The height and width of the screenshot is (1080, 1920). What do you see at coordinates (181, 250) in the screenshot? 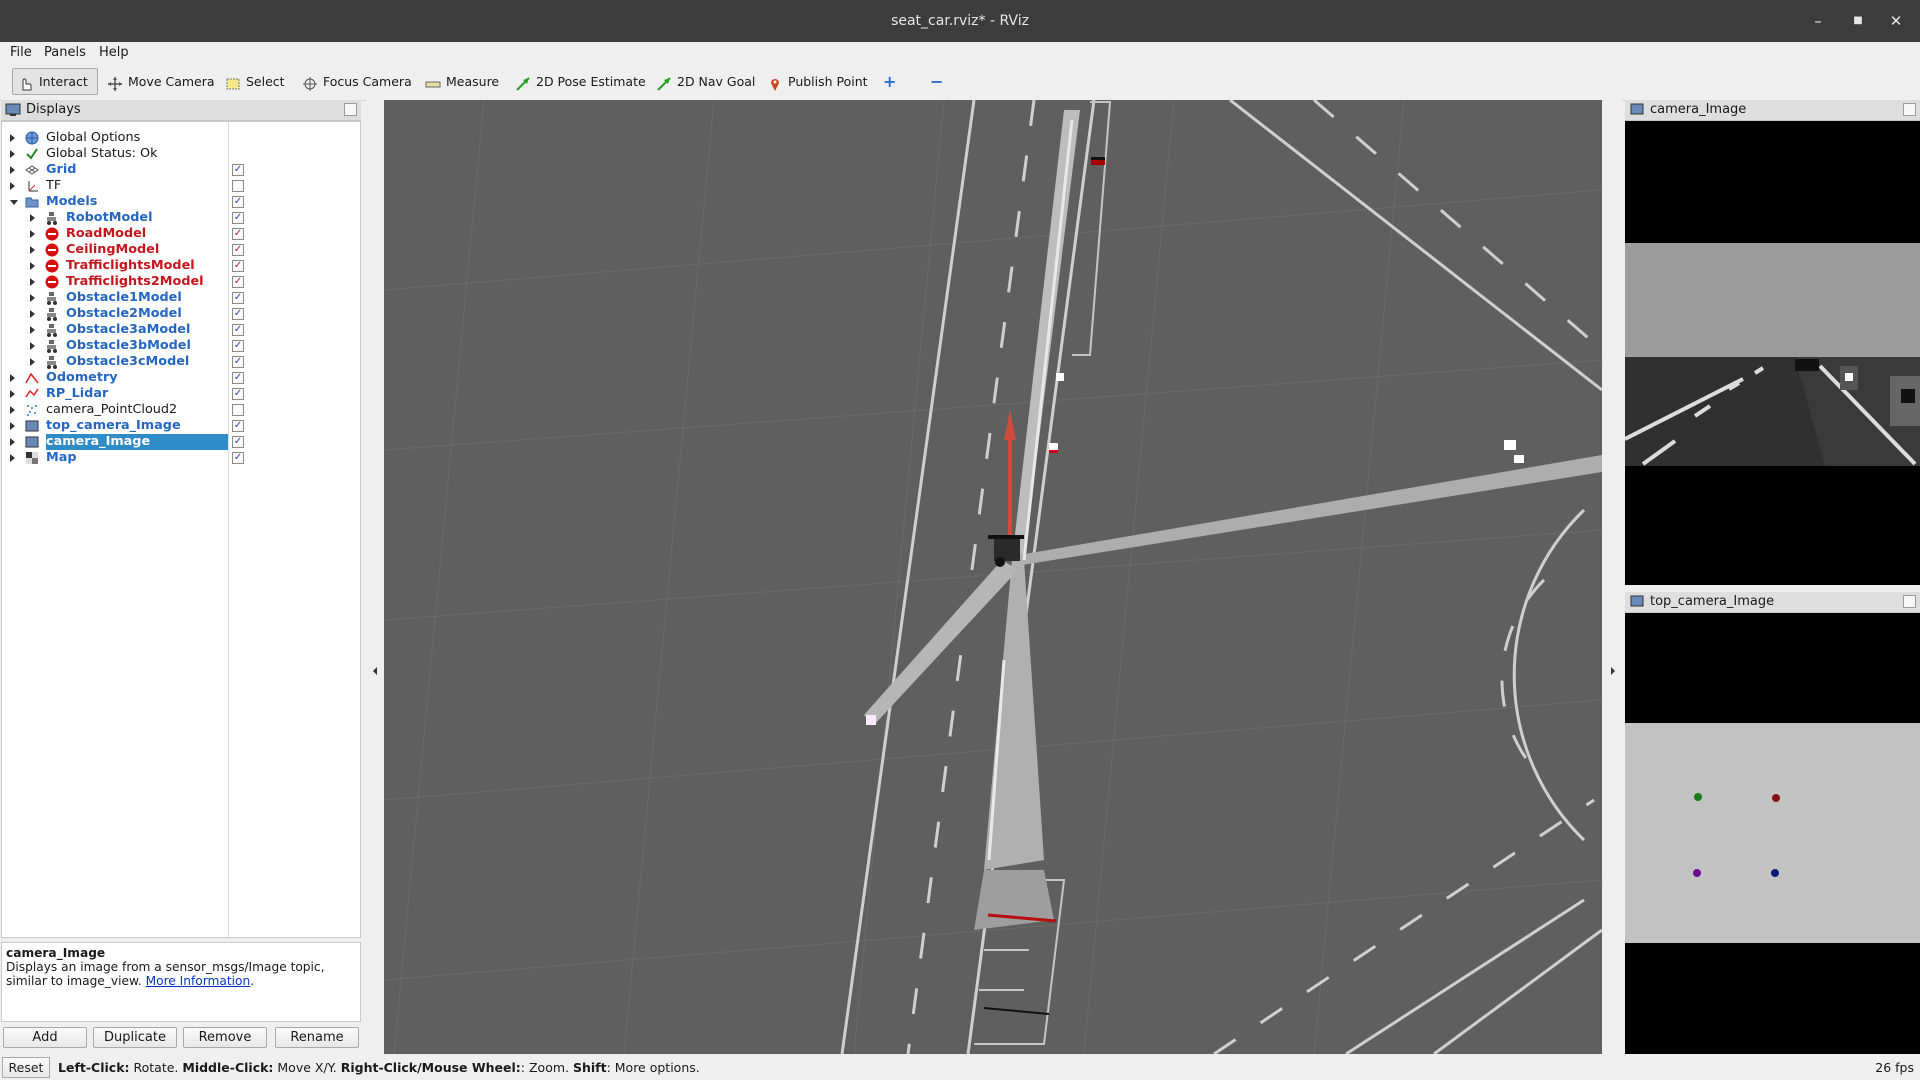
I see `display-row: CeilingModel ✓` at bounding box center [181, 250].